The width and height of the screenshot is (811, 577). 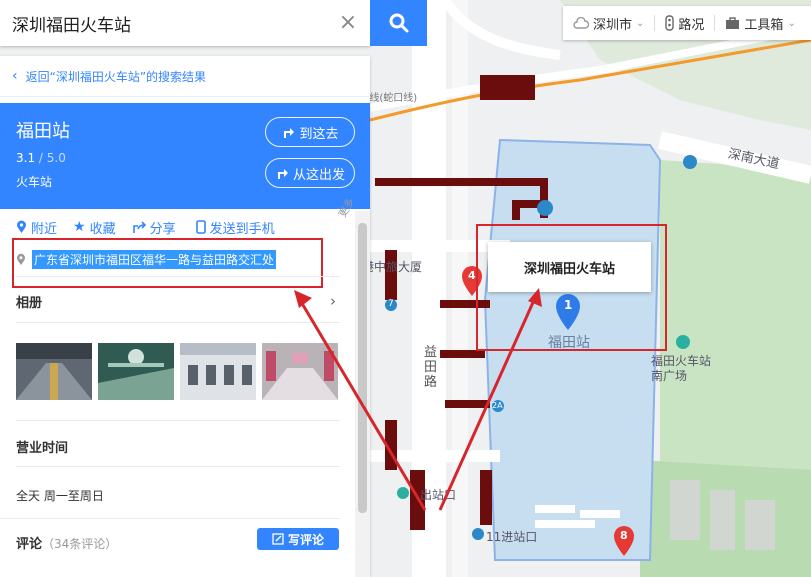 I want to click on marker-4-label: 4, so click(x=472, y=275).